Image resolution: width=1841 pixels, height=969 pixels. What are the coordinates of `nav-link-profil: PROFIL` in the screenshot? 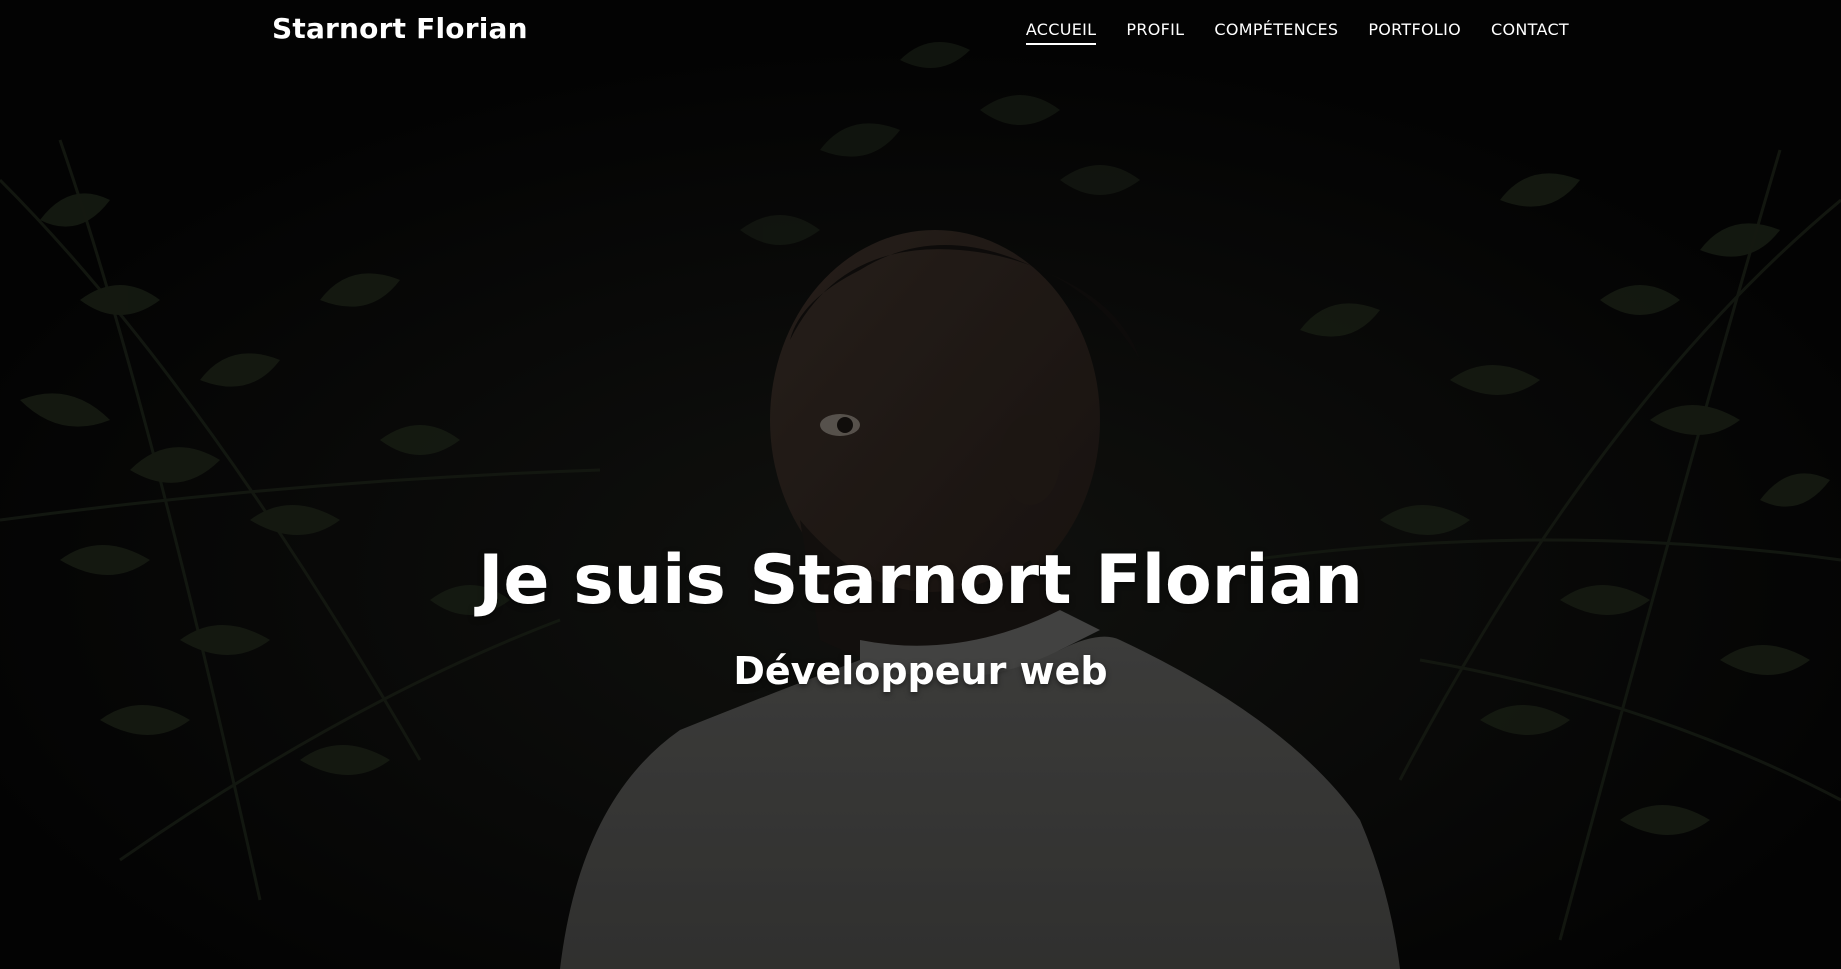 It's located at (1155, 32).